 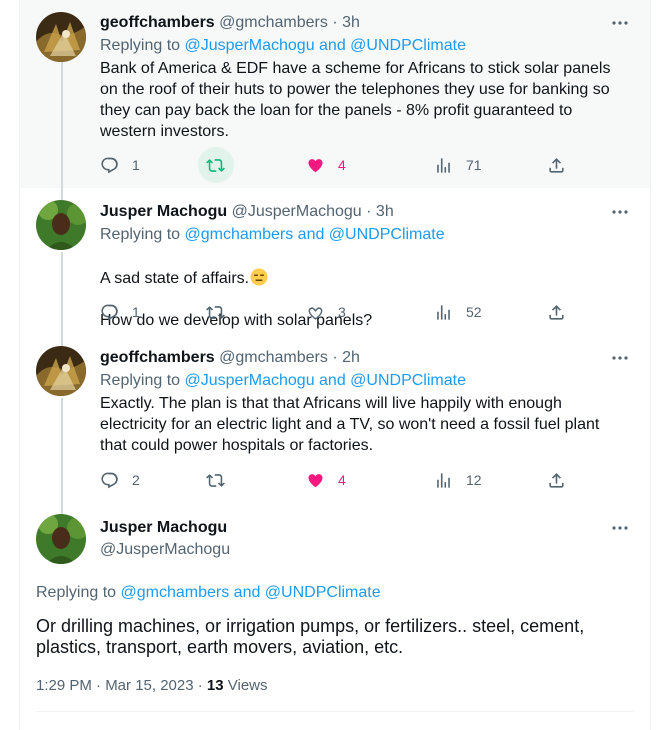 I want to click on reply-button: 2, so click(x=120, y=480).